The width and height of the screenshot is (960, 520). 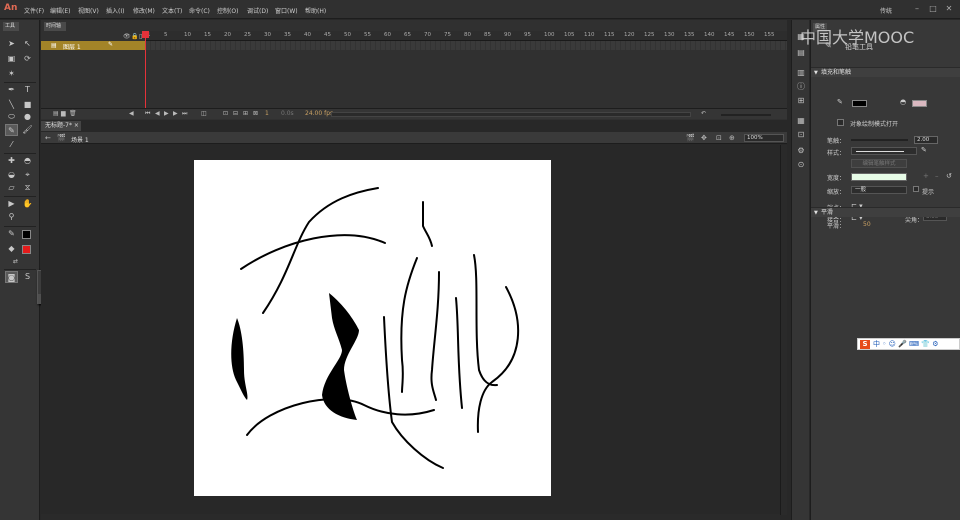 What do you see at coordinates (127, 36) in the screenshot?
I see `eye-icon: 👁` at bounding box center [127, 36].